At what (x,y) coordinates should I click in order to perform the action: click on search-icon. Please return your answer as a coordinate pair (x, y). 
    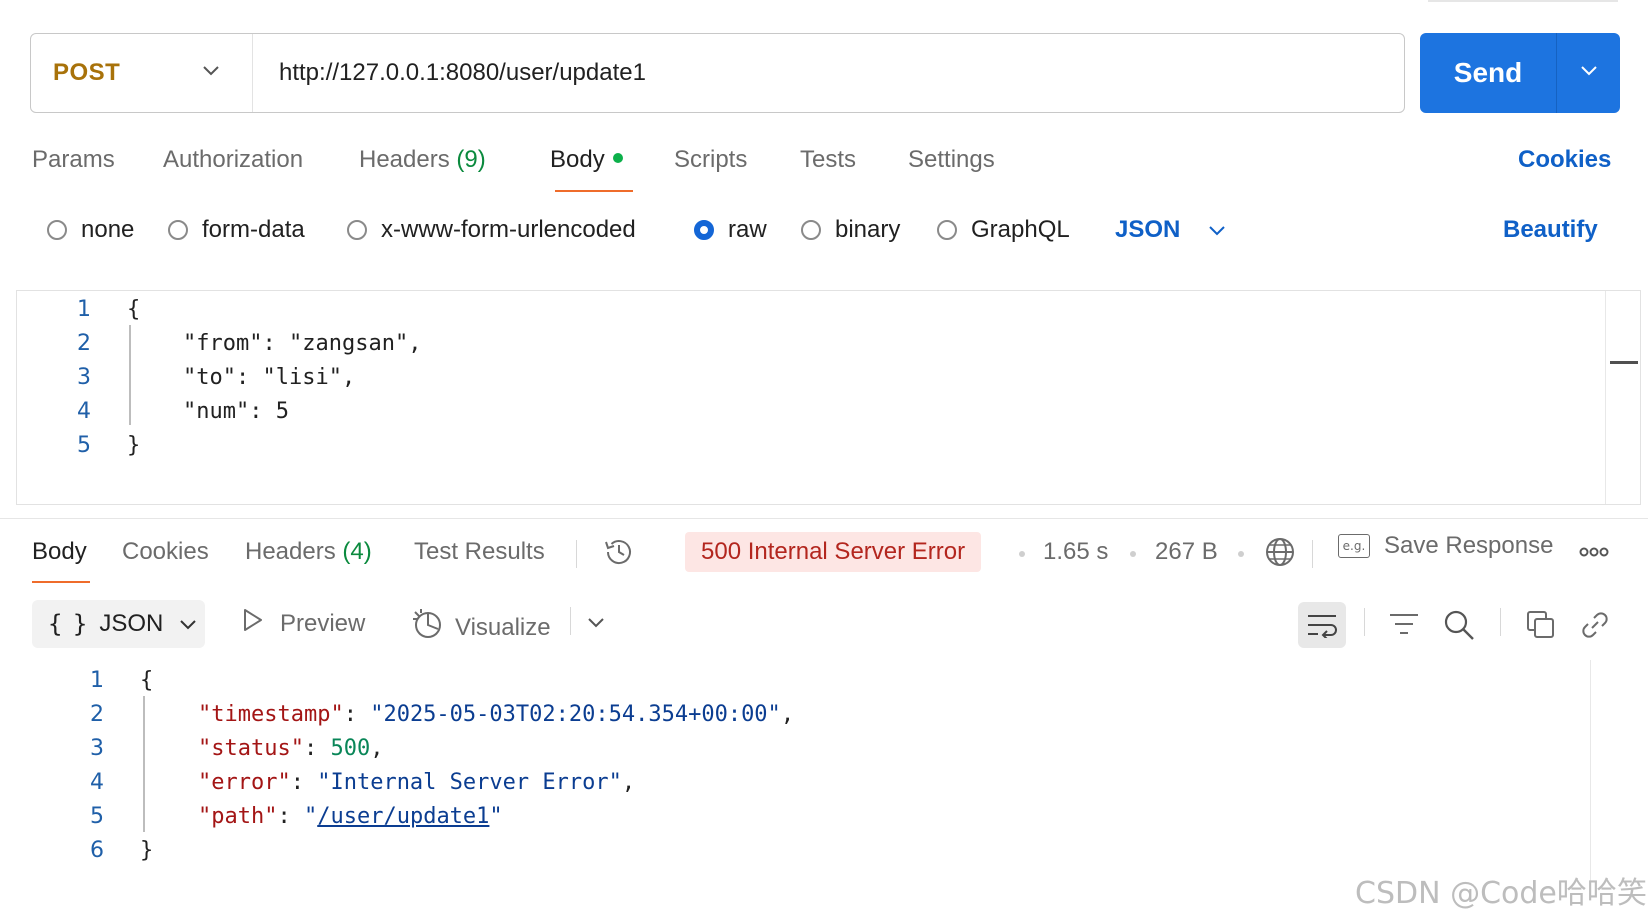
    Looking at the image, I should click on (1459, 625).